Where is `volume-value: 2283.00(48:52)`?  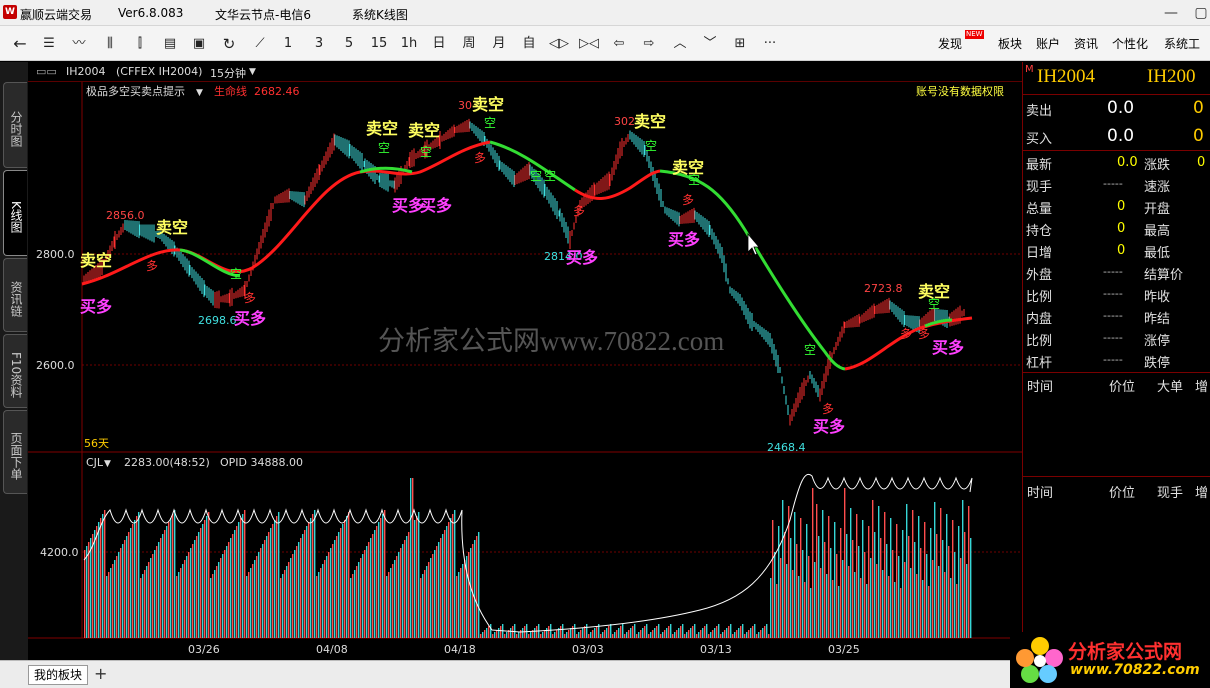 volume-value: 2283.00(48:52) is located at coordinates (167, 462).